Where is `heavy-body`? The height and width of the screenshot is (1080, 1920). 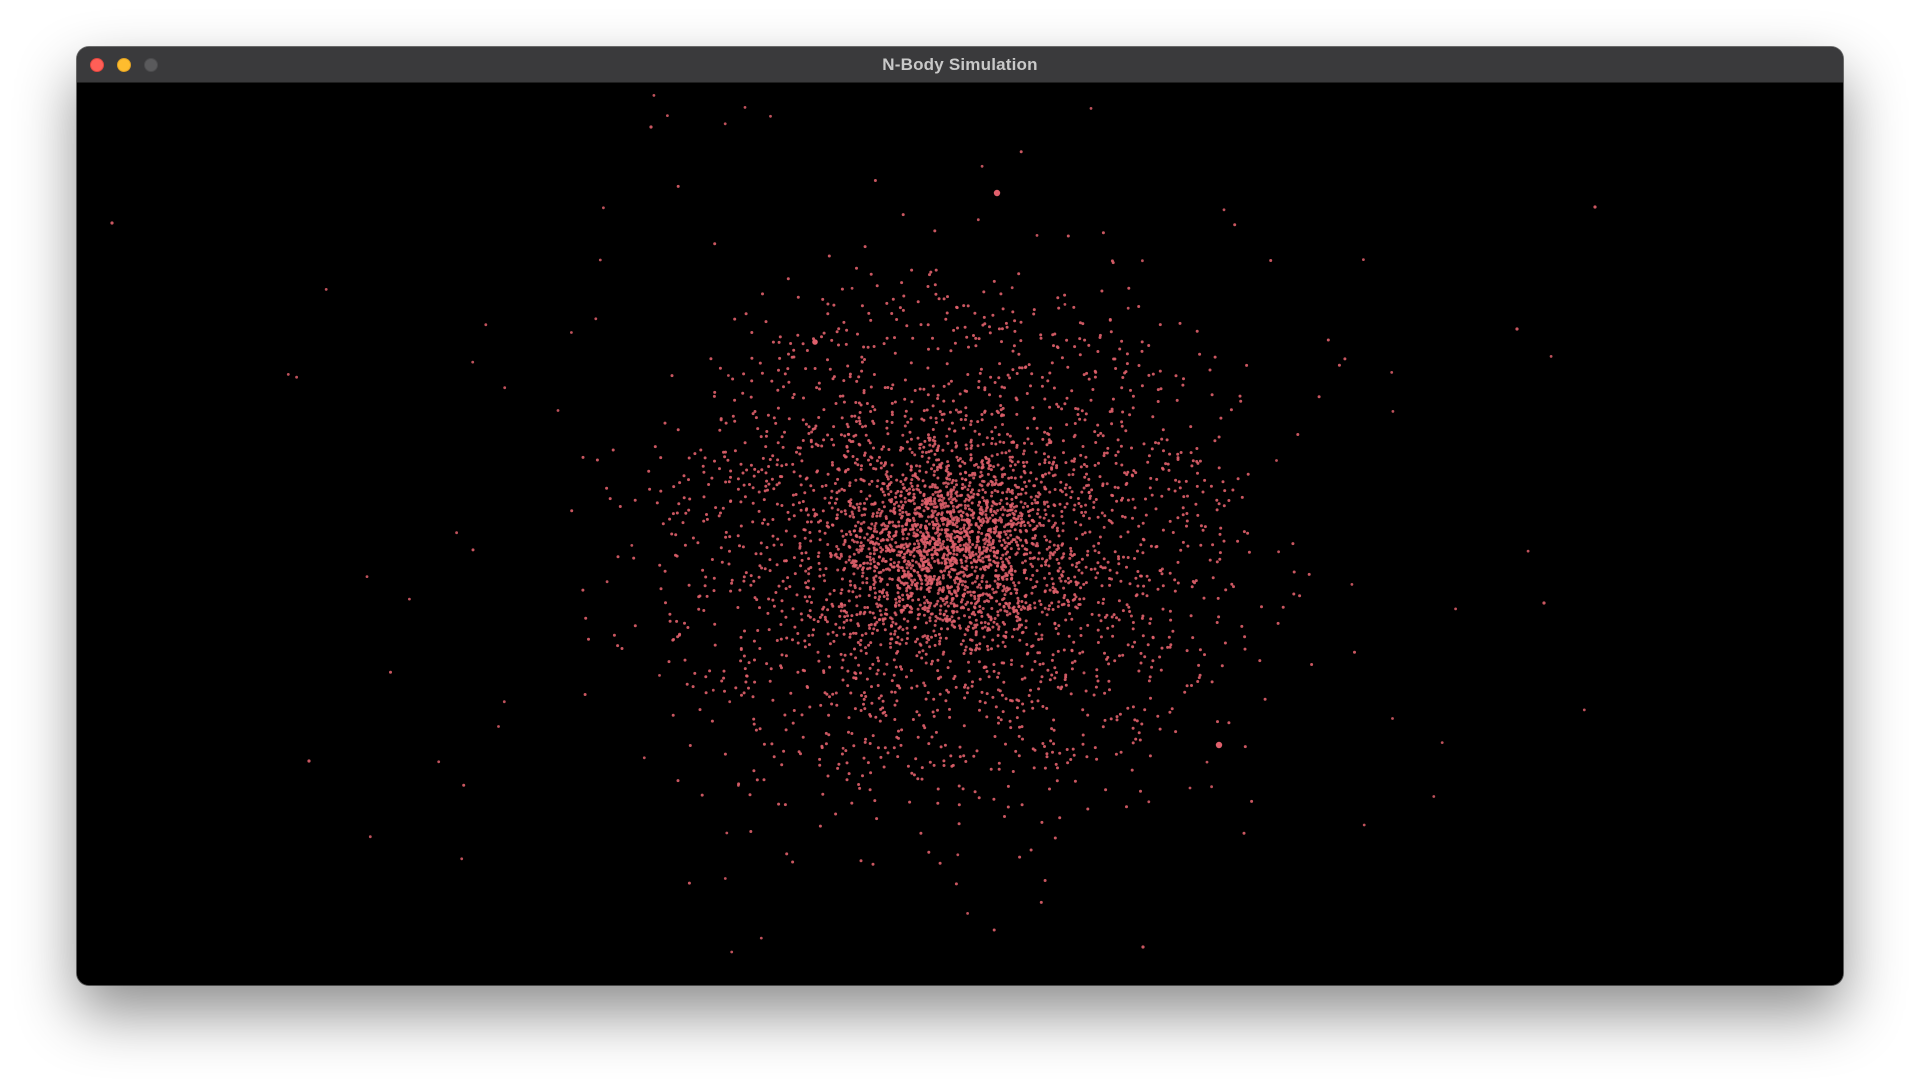
heavy-body is located at coordinates (815, 342).